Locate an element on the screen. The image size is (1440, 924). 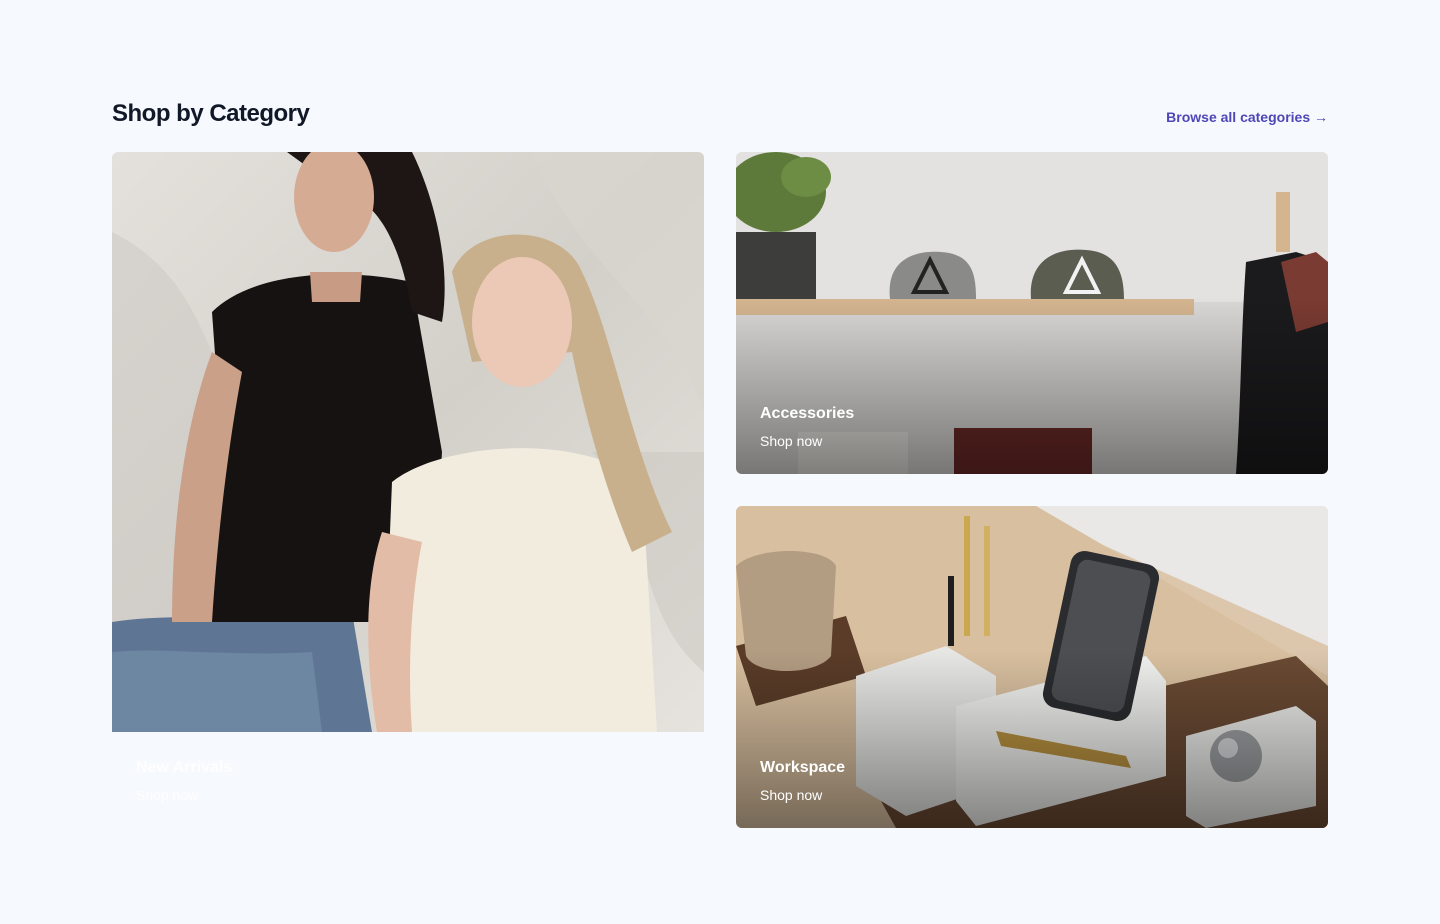
category-name: New Arrivals is located at coordinates (184, 767).